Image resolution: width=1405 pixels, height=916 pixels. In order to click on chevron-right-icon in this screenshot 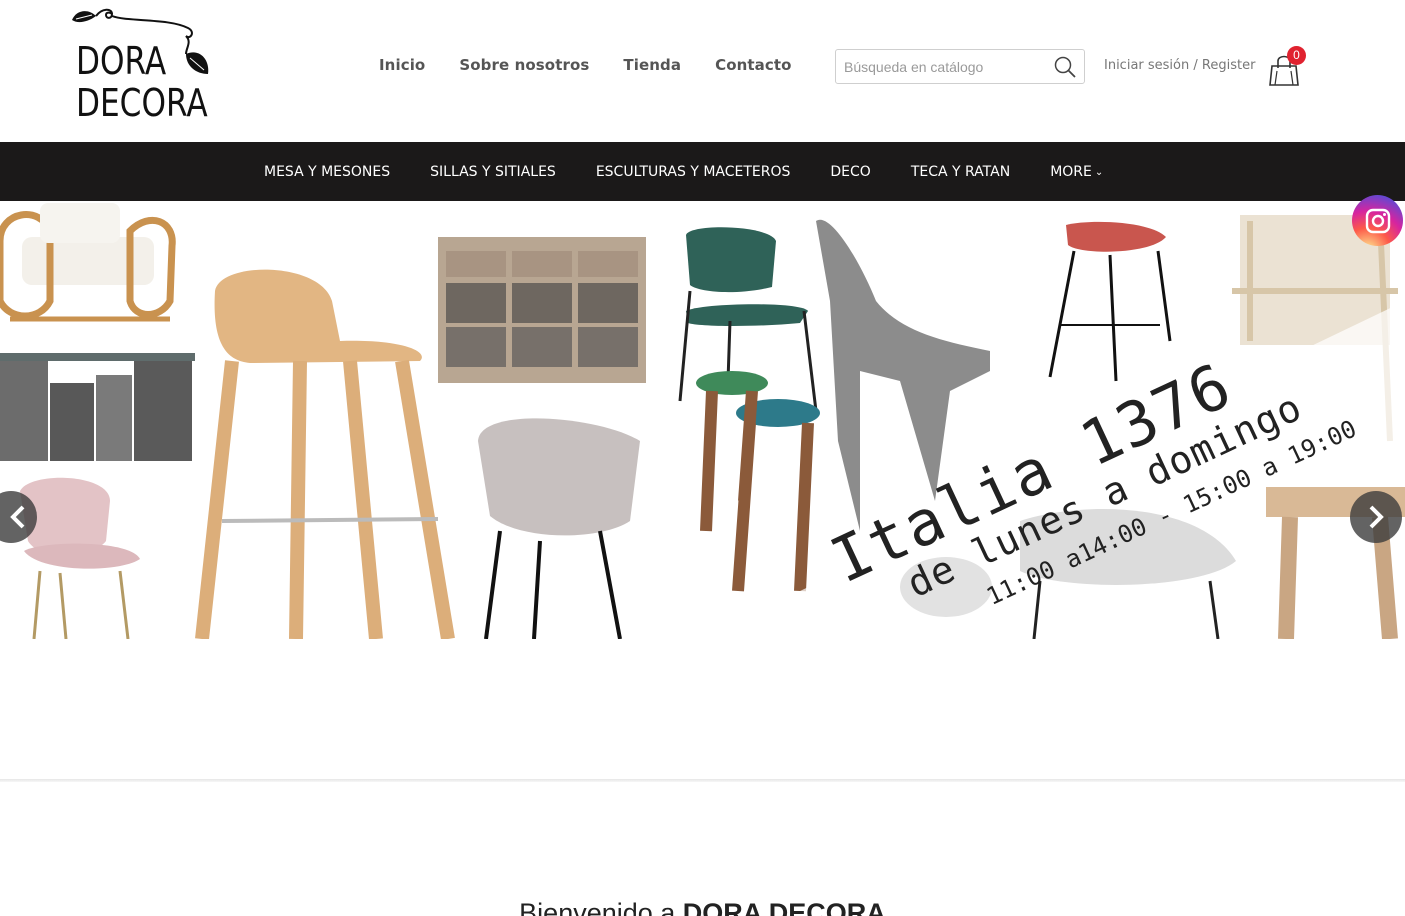, I will do `click(1376, 517)`.